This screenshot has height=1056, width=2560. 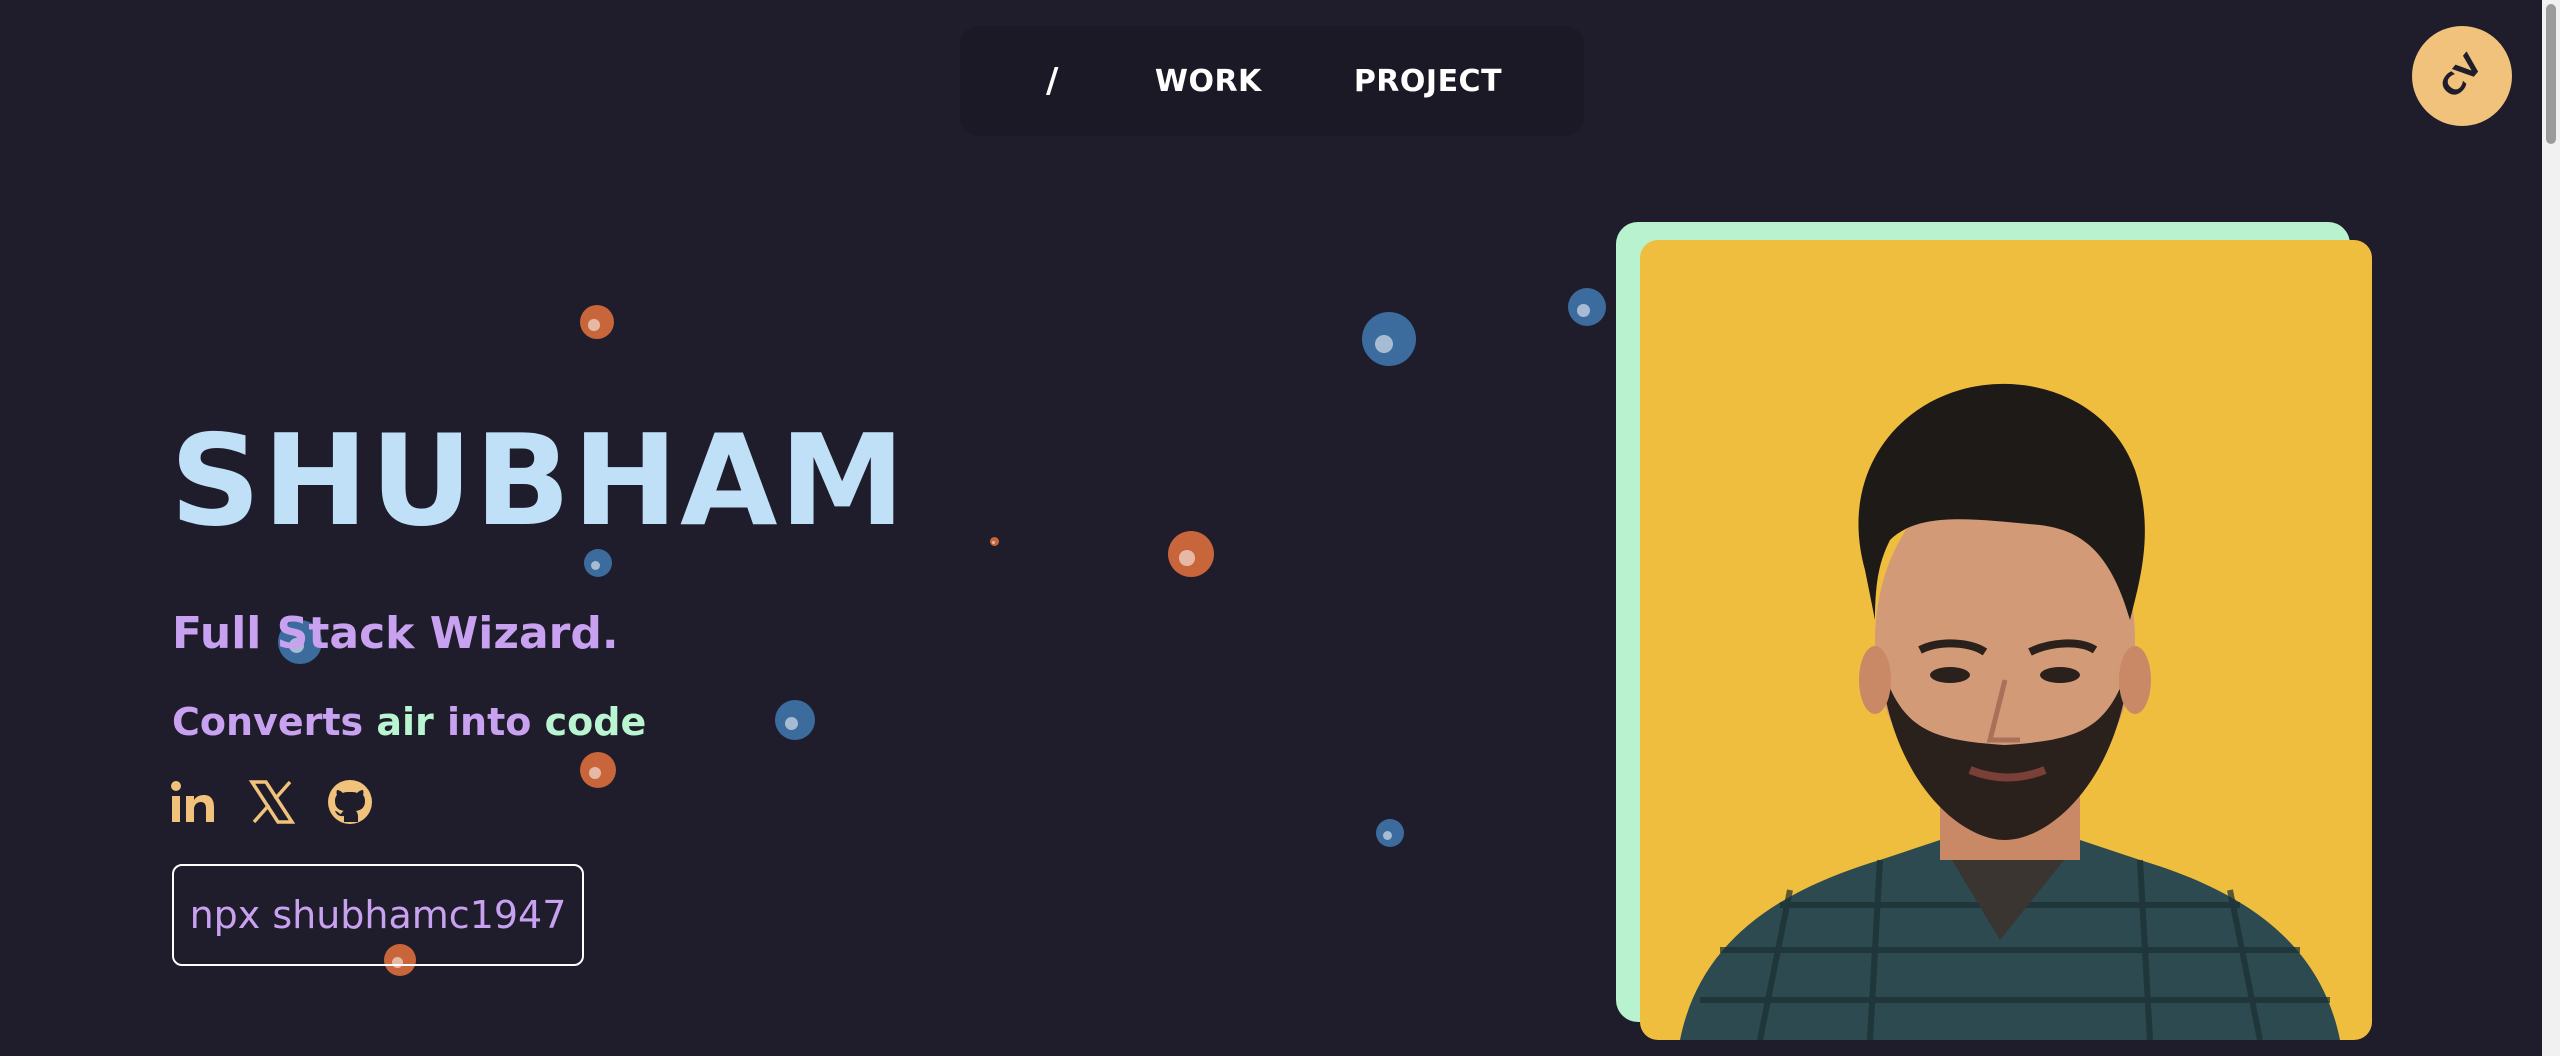 What do you see at coordinates (350, 802) in the screenshot?
I see `github-icon` at bounding box center [350, 802].